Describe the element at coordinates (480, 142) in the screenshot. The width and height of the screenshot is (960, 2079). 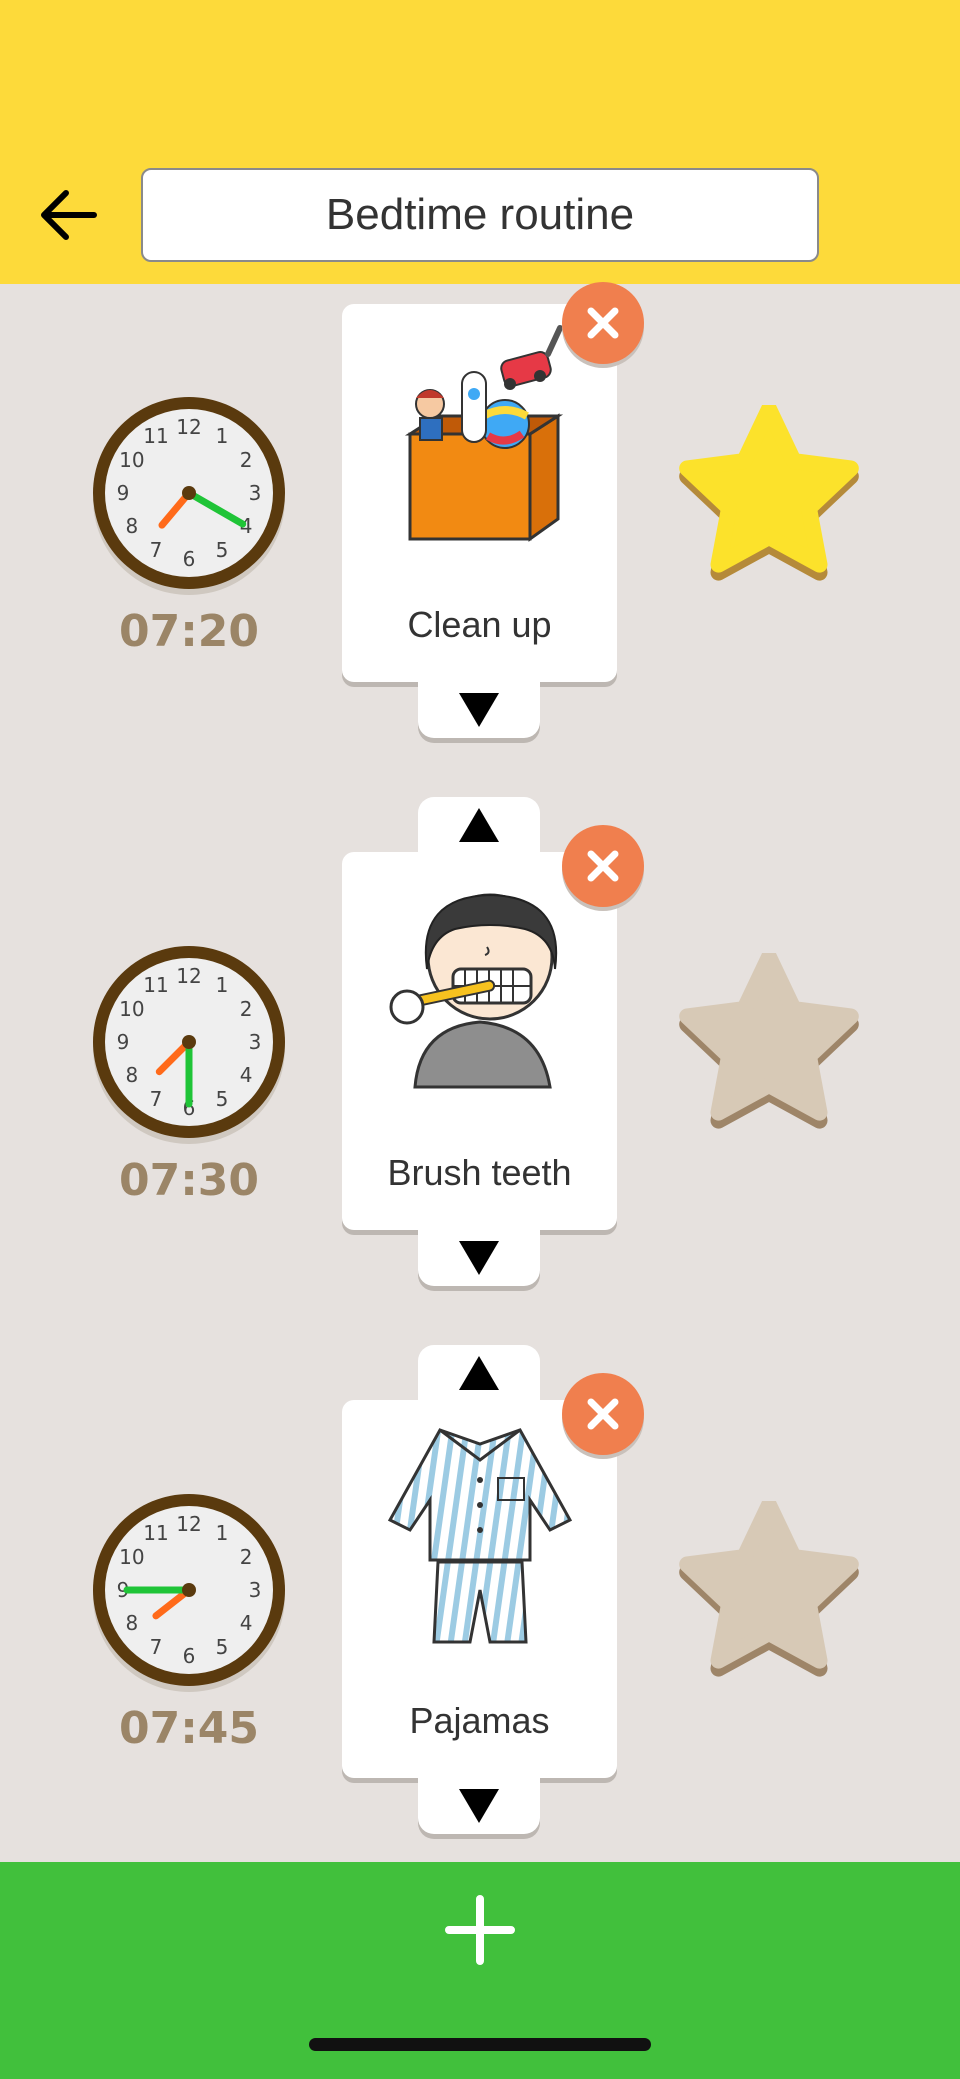
I see `header-bar: Bedtime routine` at that location.